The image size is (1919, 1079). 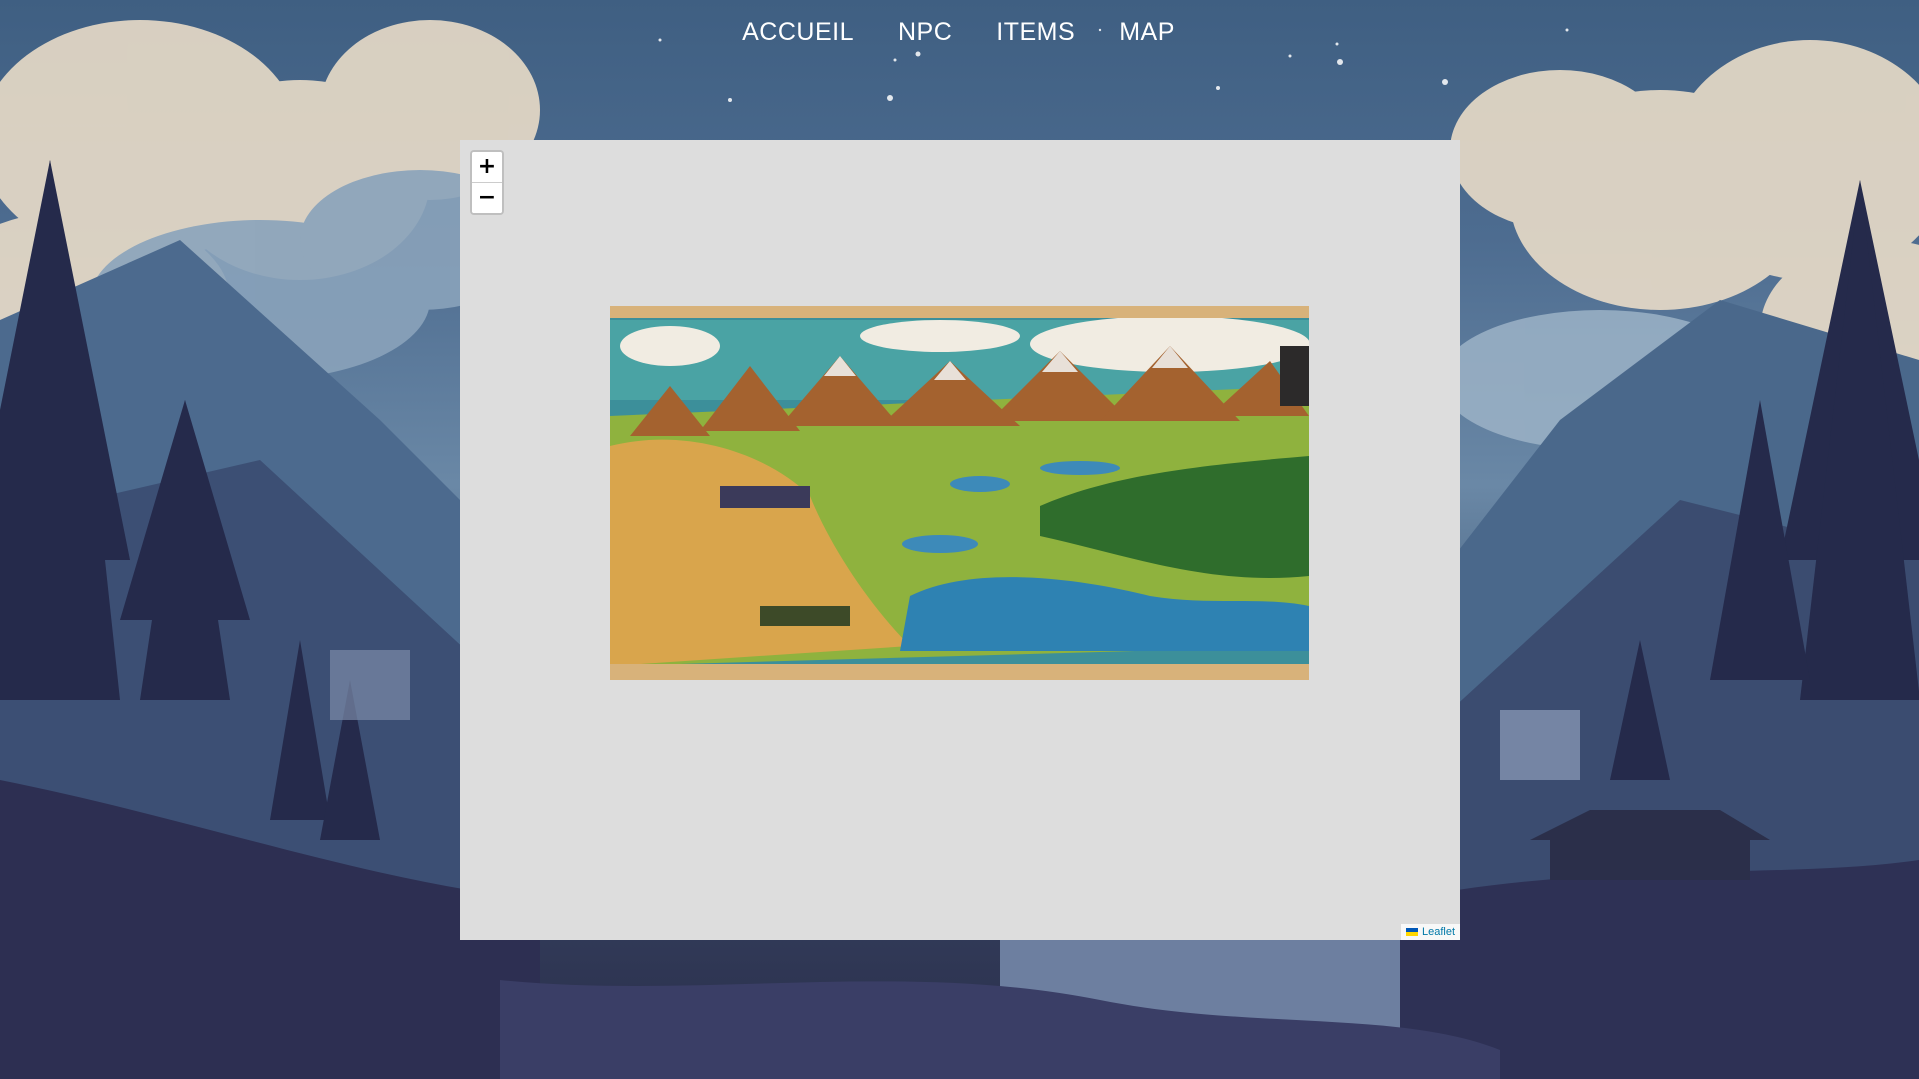 I want to click on fantasy-map-image, so click(x=959, y=493).